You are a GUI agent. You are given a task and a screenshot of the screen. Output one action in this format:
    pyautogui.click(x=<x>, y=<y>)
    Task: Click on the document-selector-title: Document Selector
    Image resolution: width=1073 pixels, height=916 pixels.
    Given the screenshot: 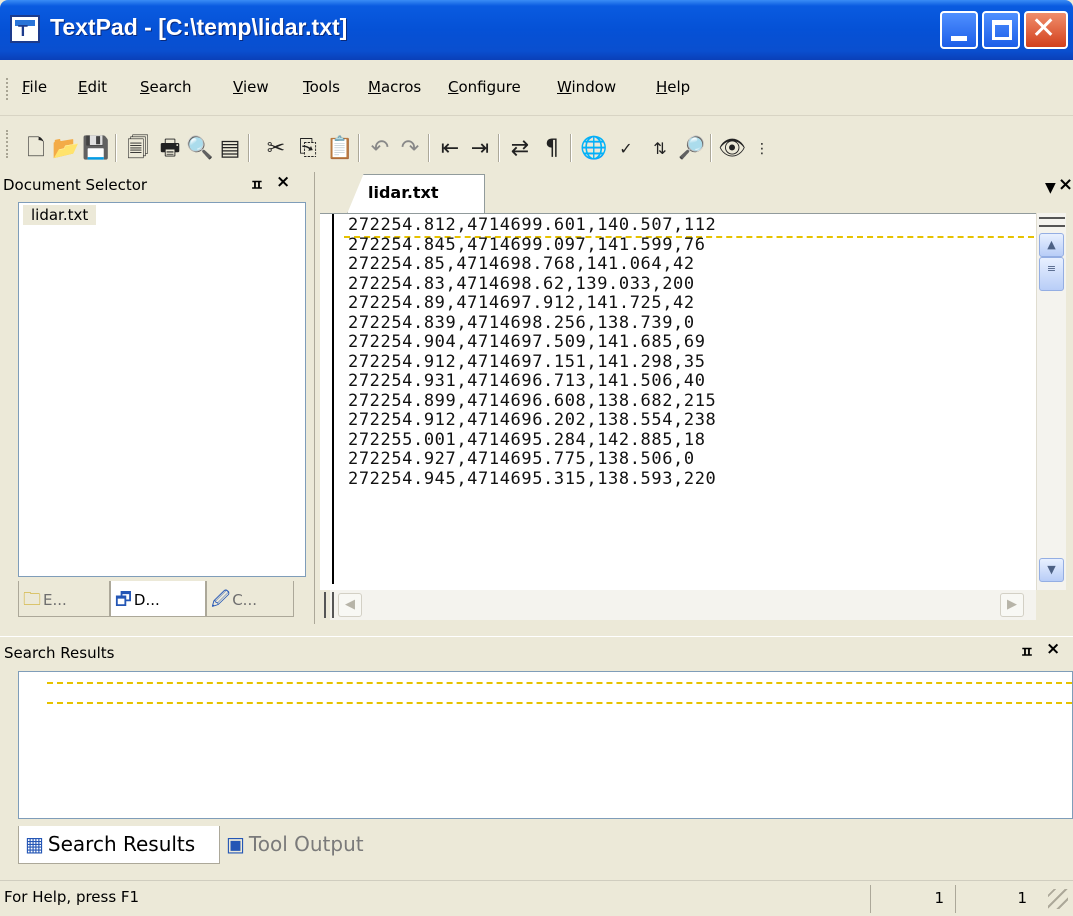 What is the action you would take?
    pyautogui.click(x=75, y=185)
    